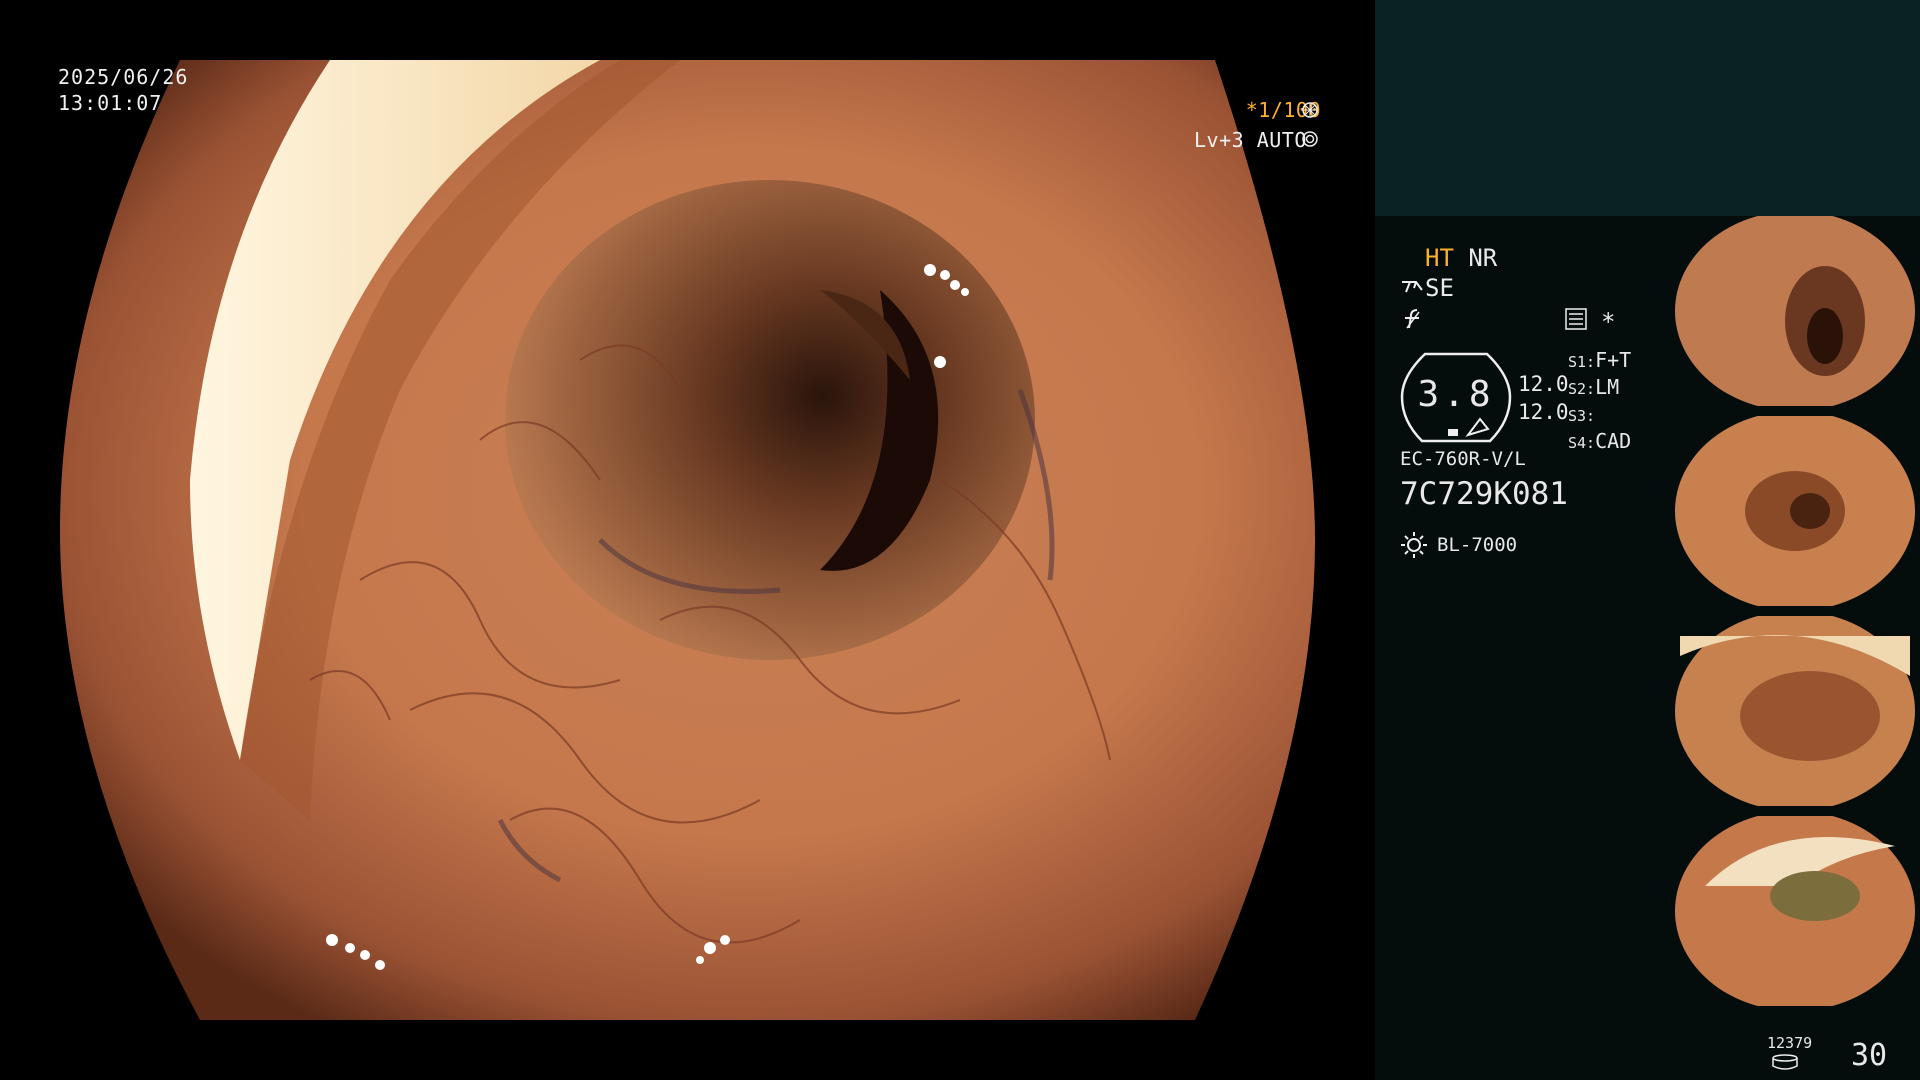  Describe the element at coordinates (1463, 459) in the screenshot. I see `scope-model: EC-760R-V/L` at that location.